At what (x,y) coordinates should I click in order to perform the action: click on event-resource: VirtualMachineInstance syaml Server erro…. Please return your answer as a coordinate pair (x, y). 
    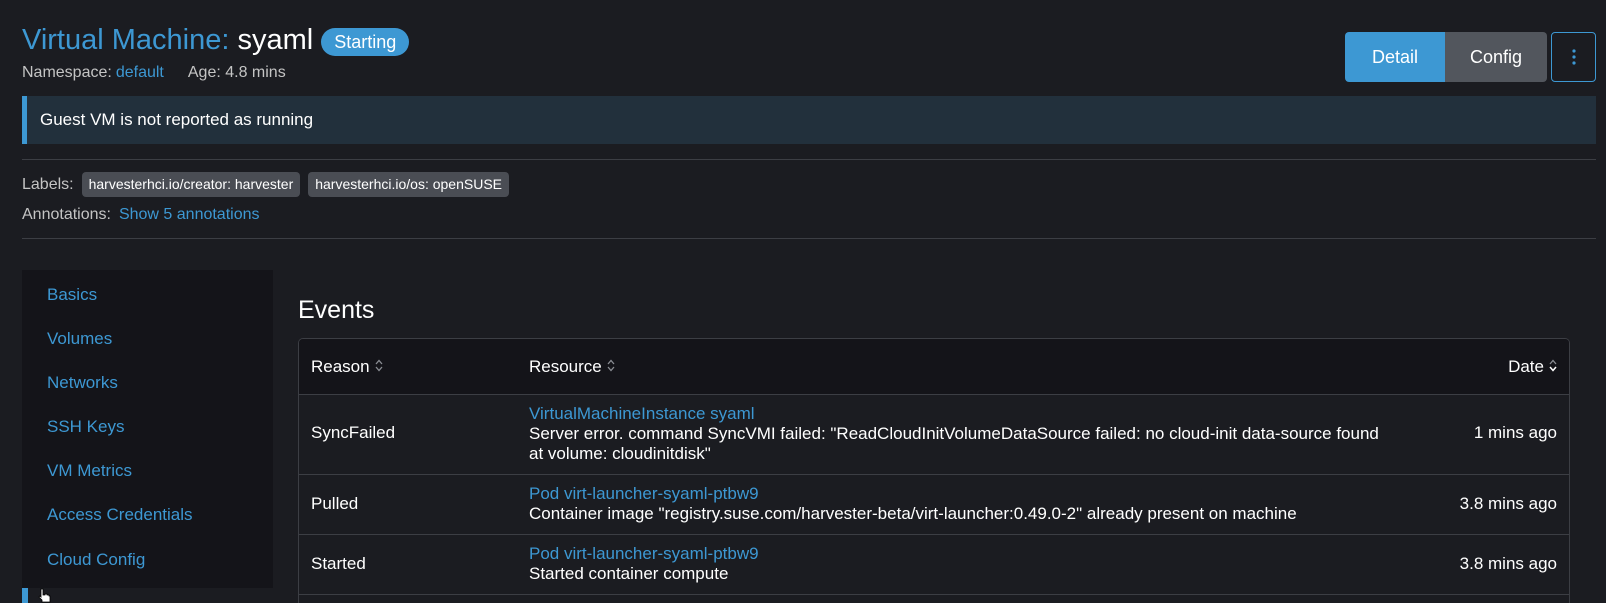
    Looking at the image, I should click on (969, 434).